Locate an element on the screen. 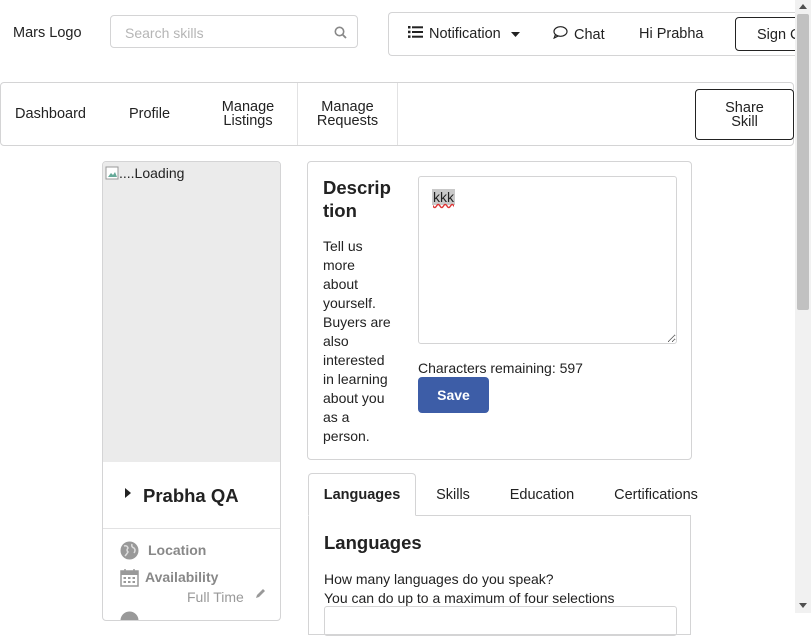 The width and height of the screenshot is (811, 636). list-icon is located at coordinates (415, 34).